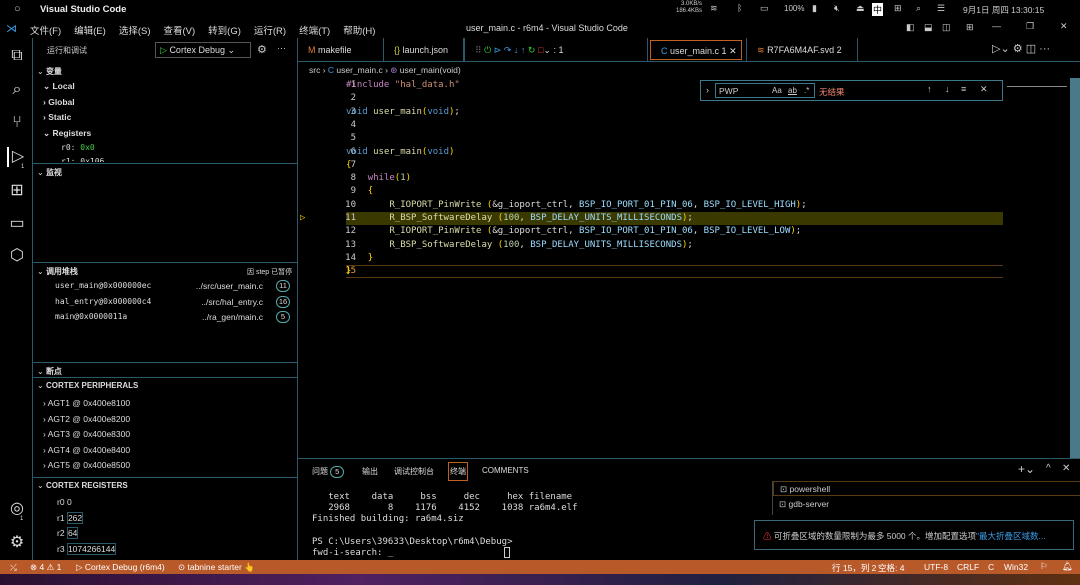  What do you see at coordinates (1044, 566) in the screenshot?
I see `feedback-icon: ⚐` at bounding box center [1044, 566].